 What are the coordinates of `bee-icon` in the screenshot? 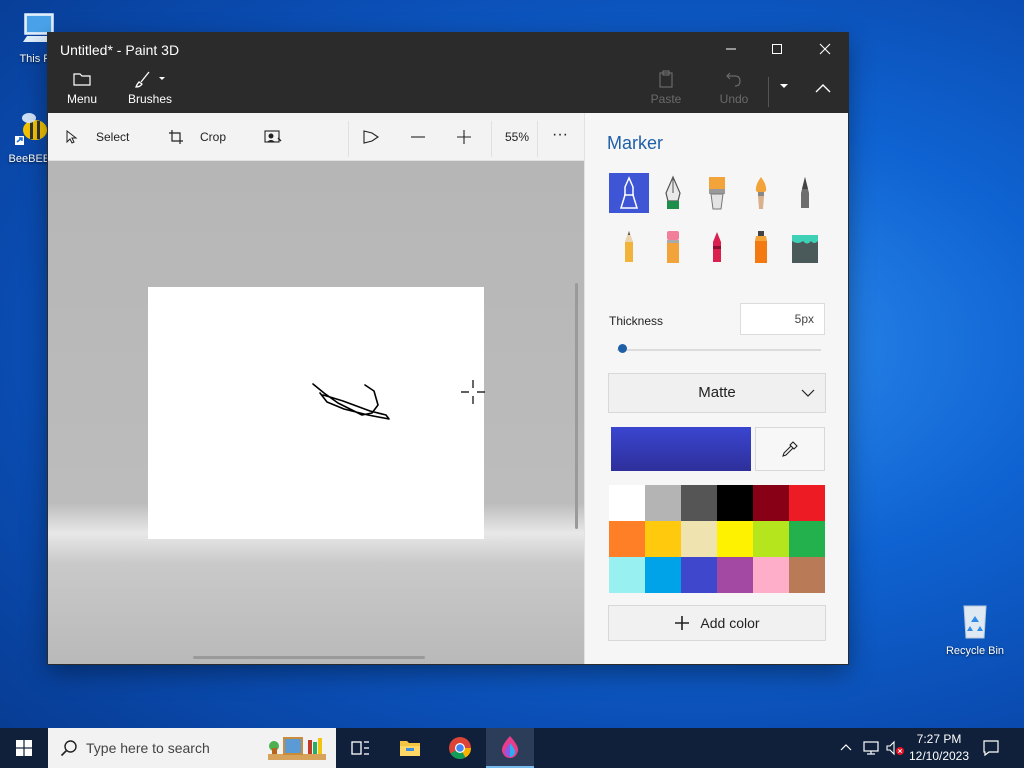 It's located at (31, 129).